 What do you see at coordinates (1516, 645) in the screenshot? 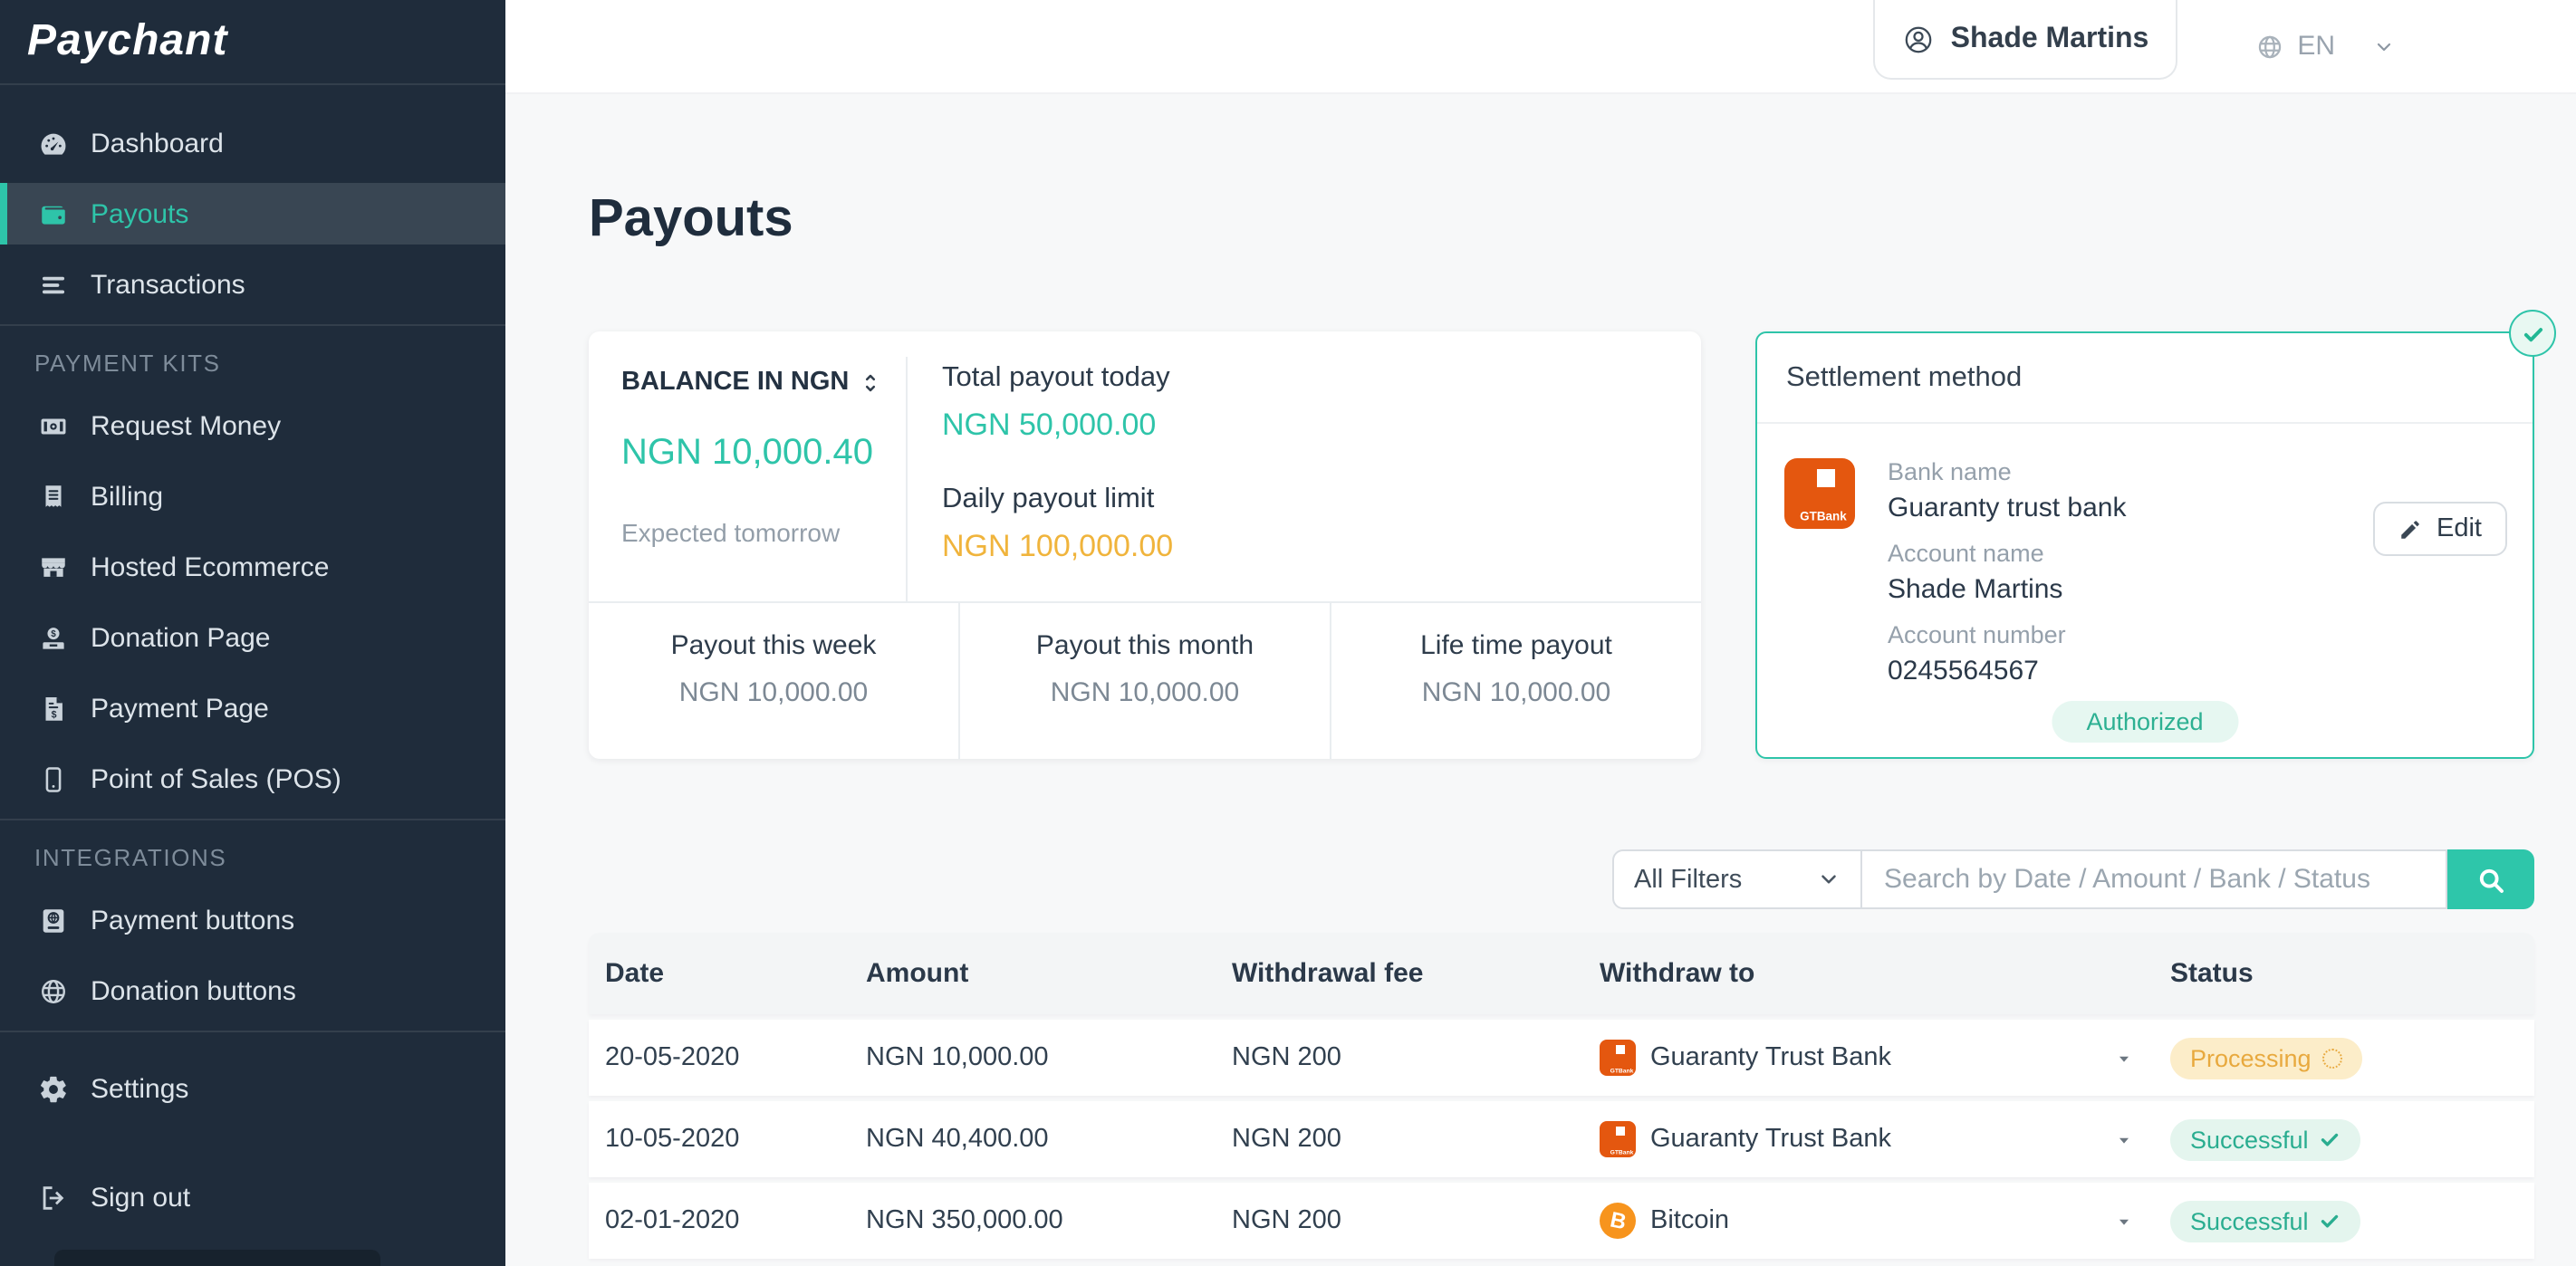
I see `payout-stat-label: Life time payout` at bounding box center [1516, 645].